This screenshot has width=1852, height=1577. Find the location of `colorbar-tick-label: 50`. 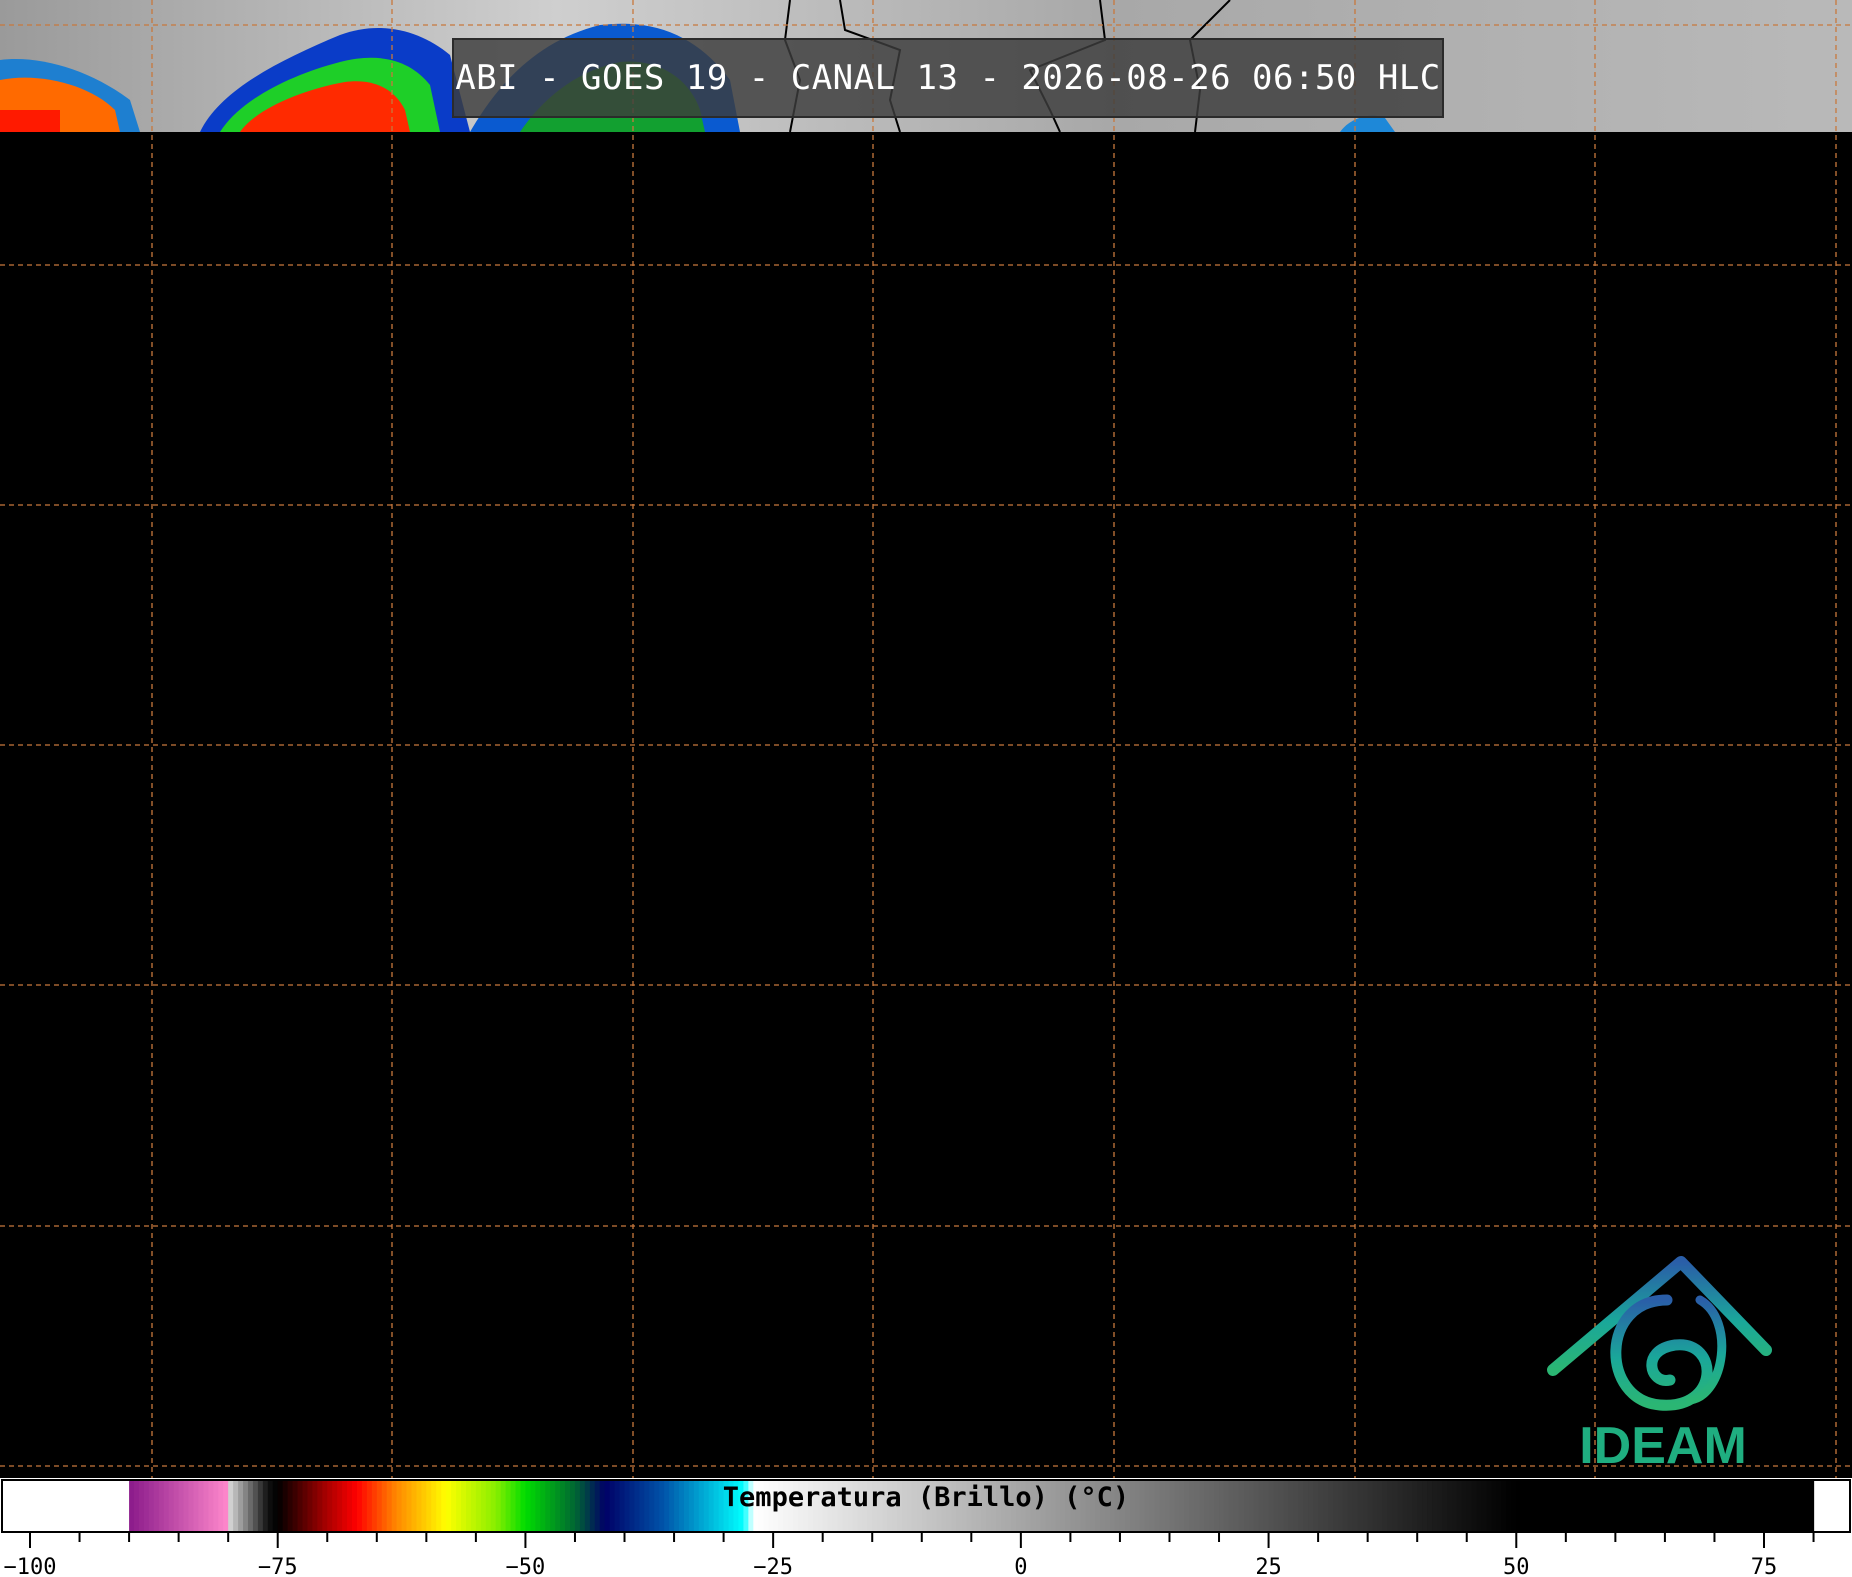

colorbar-tick-label: 50 is located at coordinates (1516, 1566).